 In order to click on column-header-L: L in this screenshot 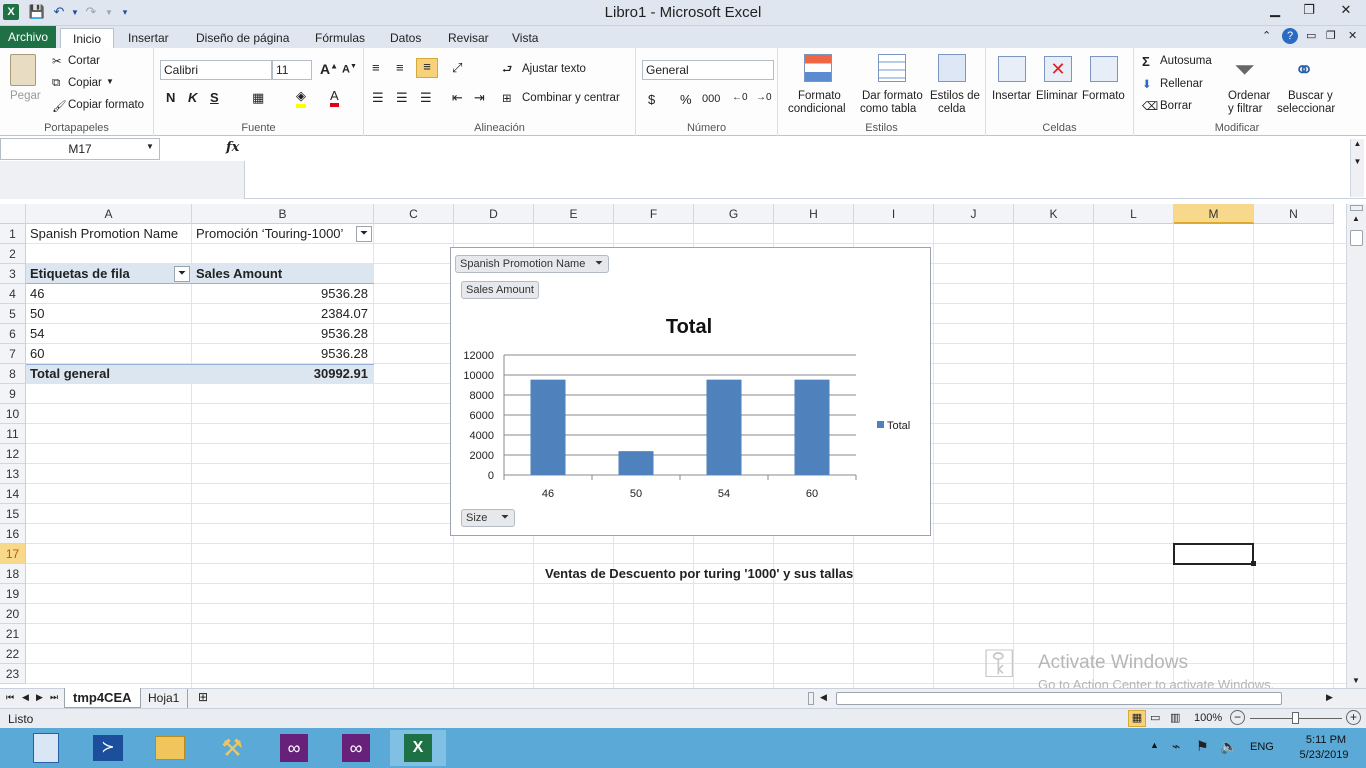, I will do `click(1134, 214)`.